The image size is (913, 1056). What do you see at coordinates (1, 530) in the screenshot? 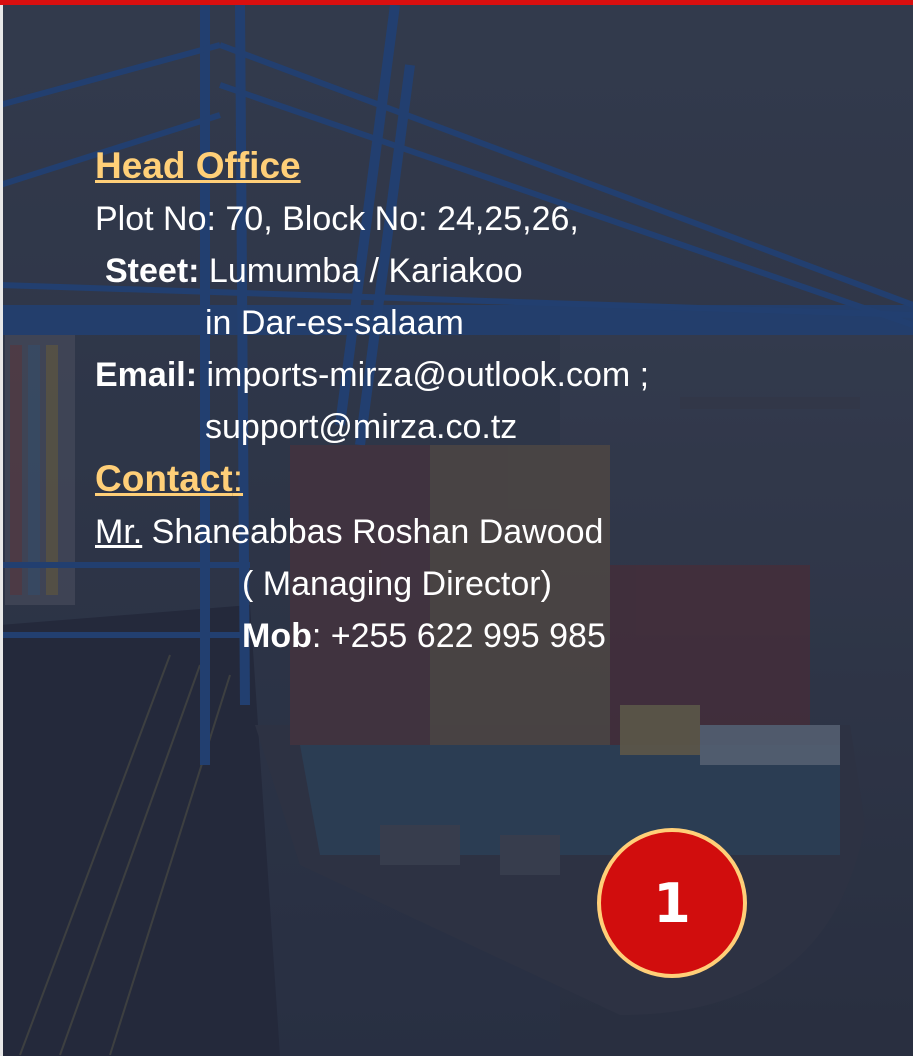
I see `left-edge-strip` at bounding box center [1, 530].